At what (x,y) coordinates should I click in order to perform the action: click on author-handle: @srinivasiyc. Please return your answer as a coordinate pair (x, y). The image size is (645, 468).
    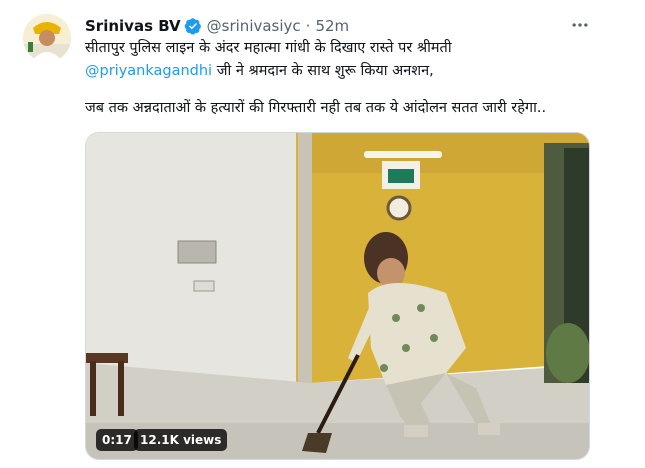
    Looking at the image, I should click on (254, 26).